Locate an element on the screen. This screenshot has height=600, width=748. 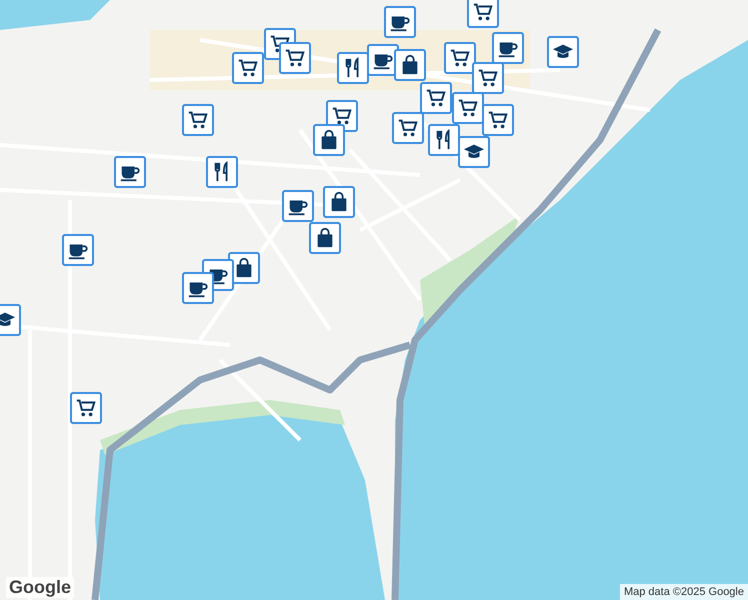
map-logo: Google is located at coordinates (40, 587).